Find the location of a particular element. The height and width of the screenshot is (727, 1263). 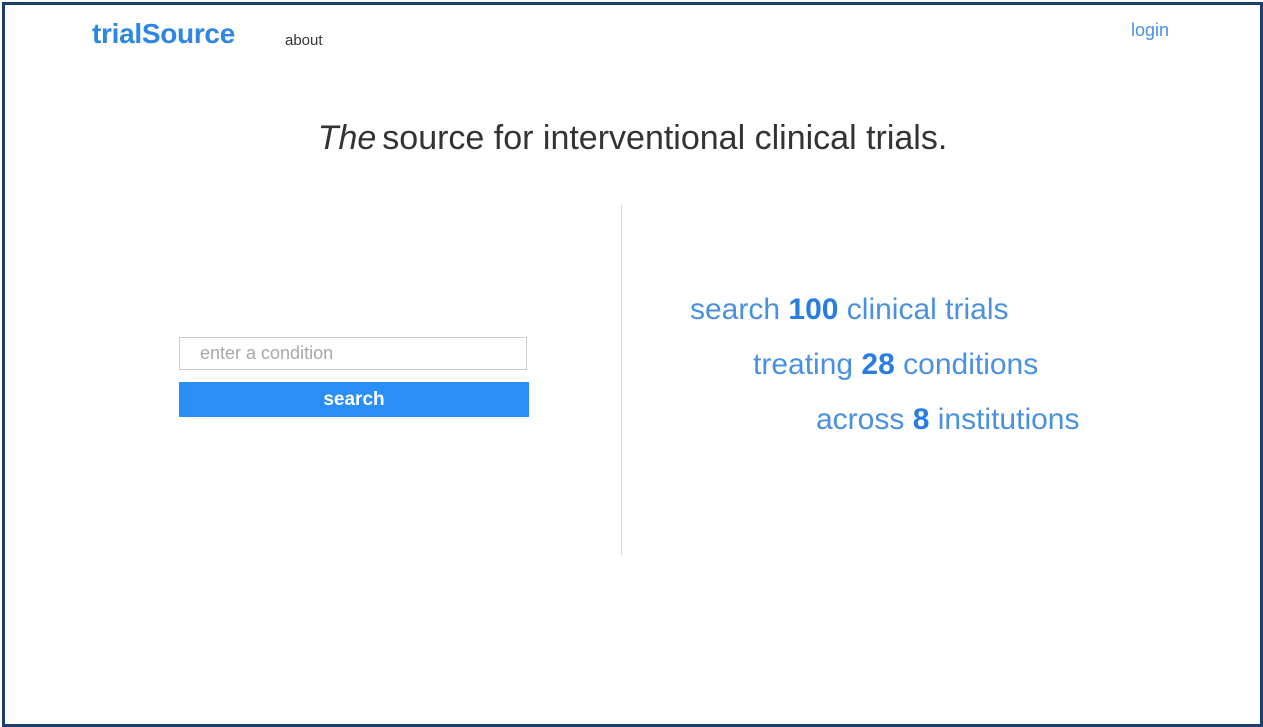

search-button: search is located at coordinates (354, 399).